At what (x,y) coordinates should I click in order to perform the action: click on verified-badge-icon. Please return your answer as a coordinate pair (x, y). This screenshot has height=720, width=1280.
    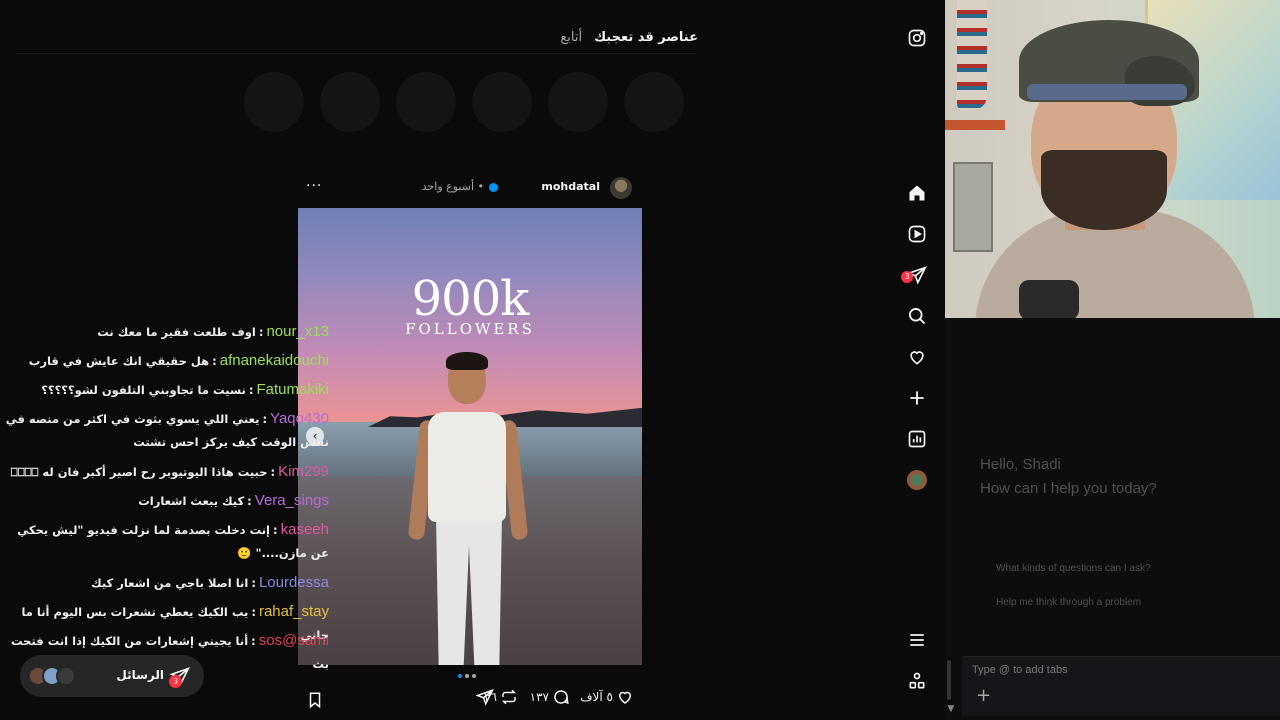
    Looking at the image, I should click on (493, 187).